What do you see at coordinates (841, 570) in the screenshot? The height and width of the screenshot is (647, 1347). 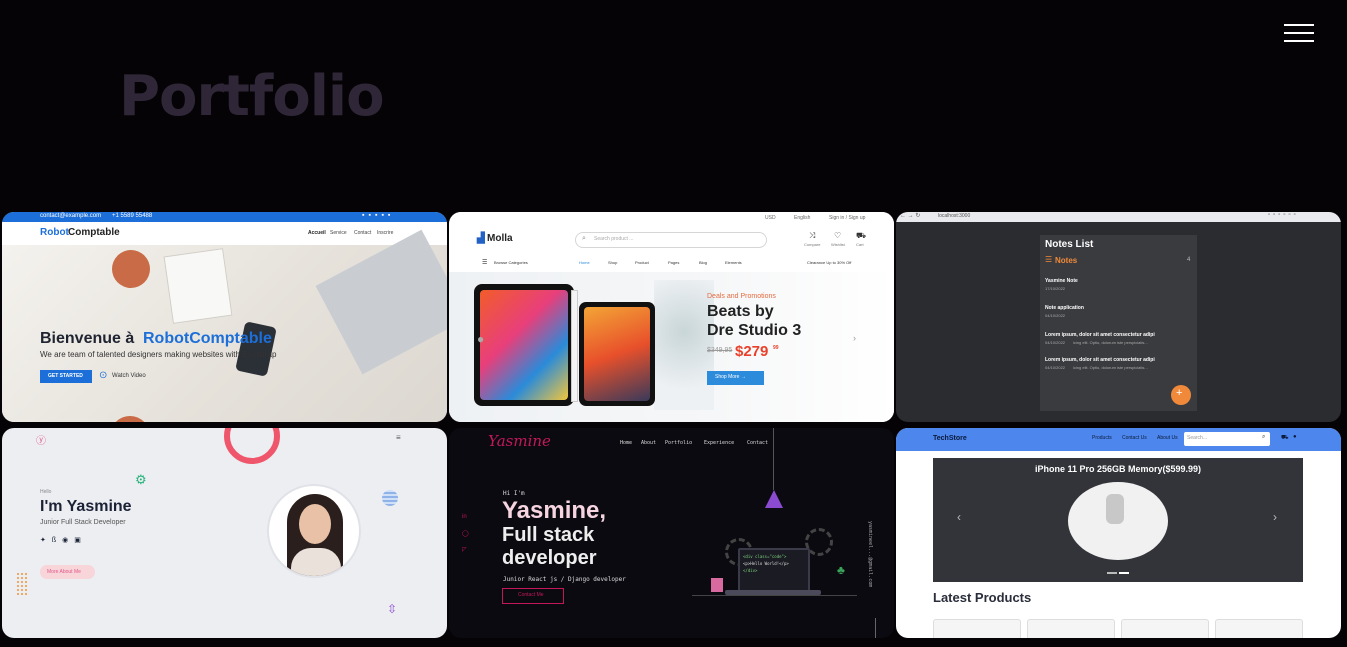 I see `plant-icon: ♣` at bounding box center [841, 570].